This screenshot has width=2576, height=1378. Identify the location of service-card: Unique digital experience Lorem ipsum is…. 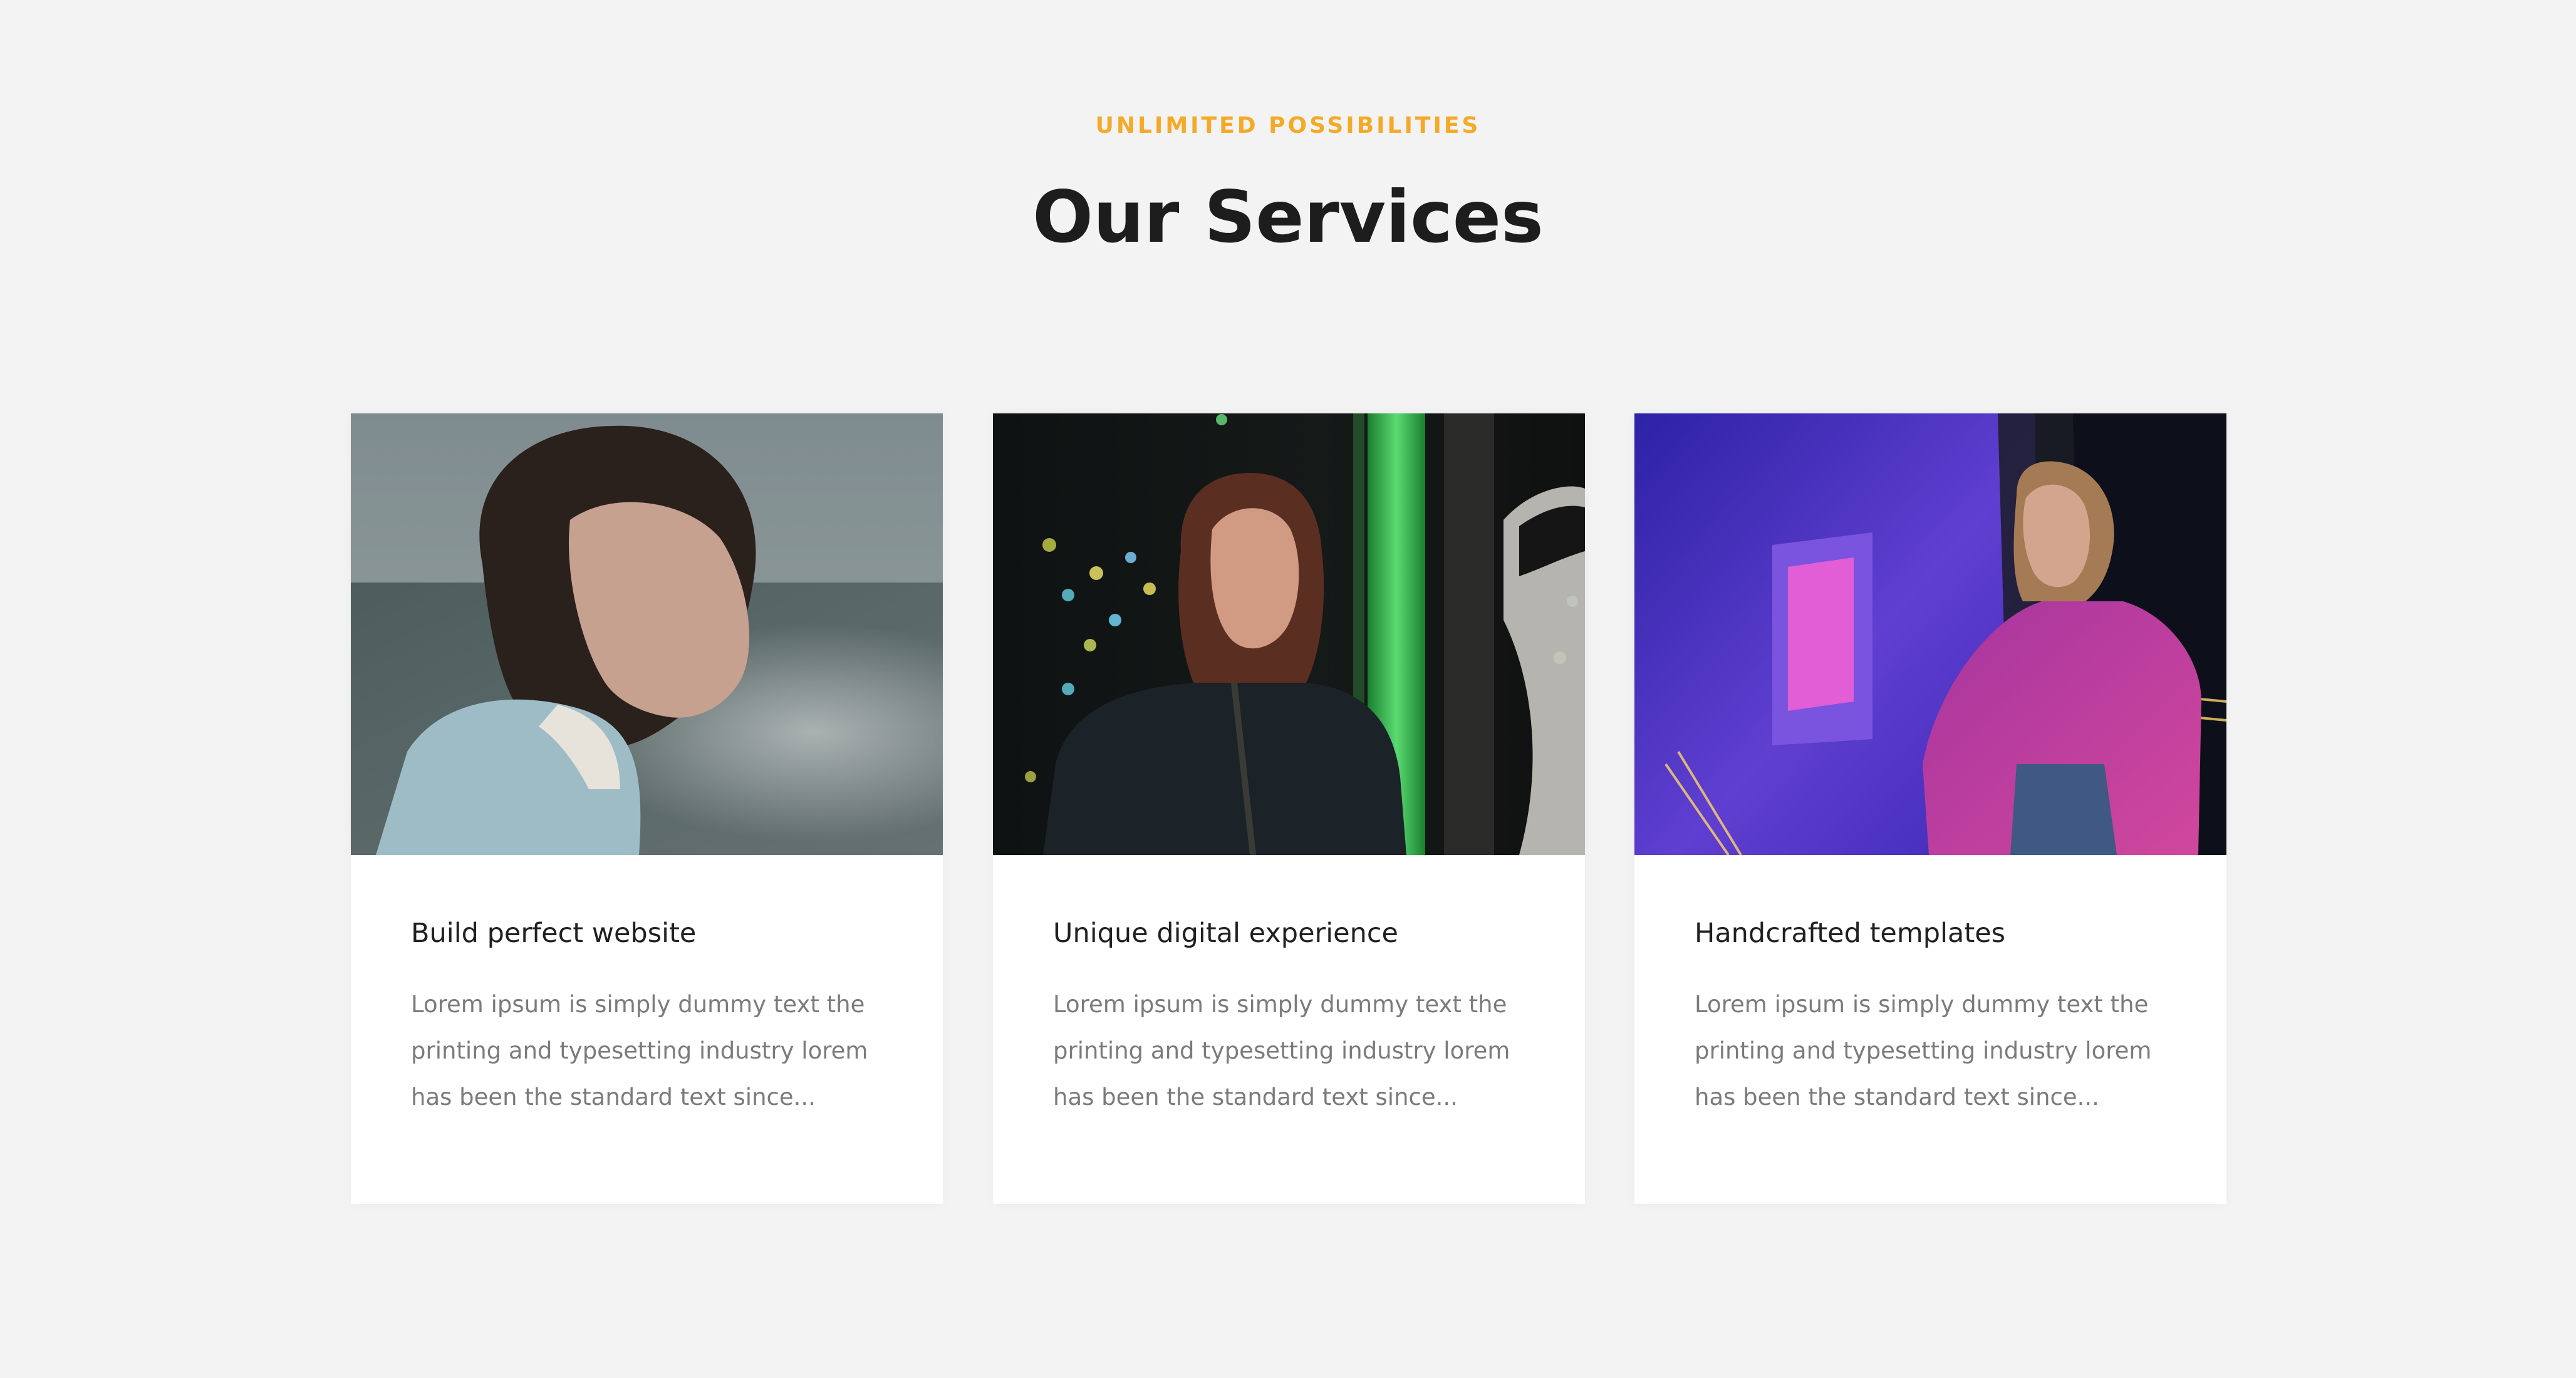
(1289, 808).